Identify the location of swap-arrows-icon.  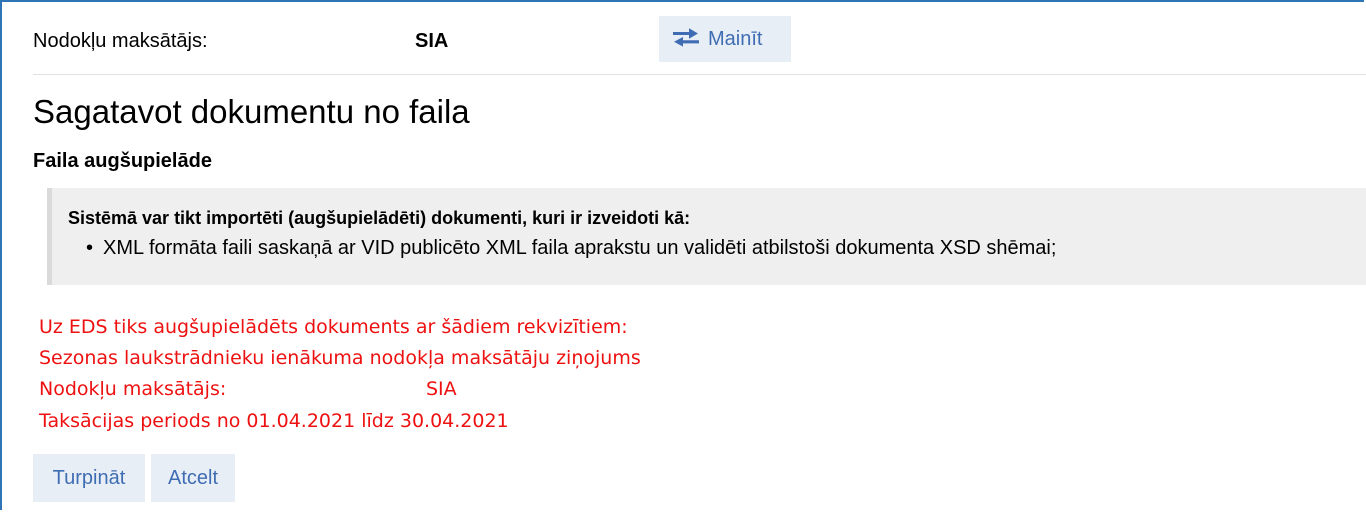
(686, 37).